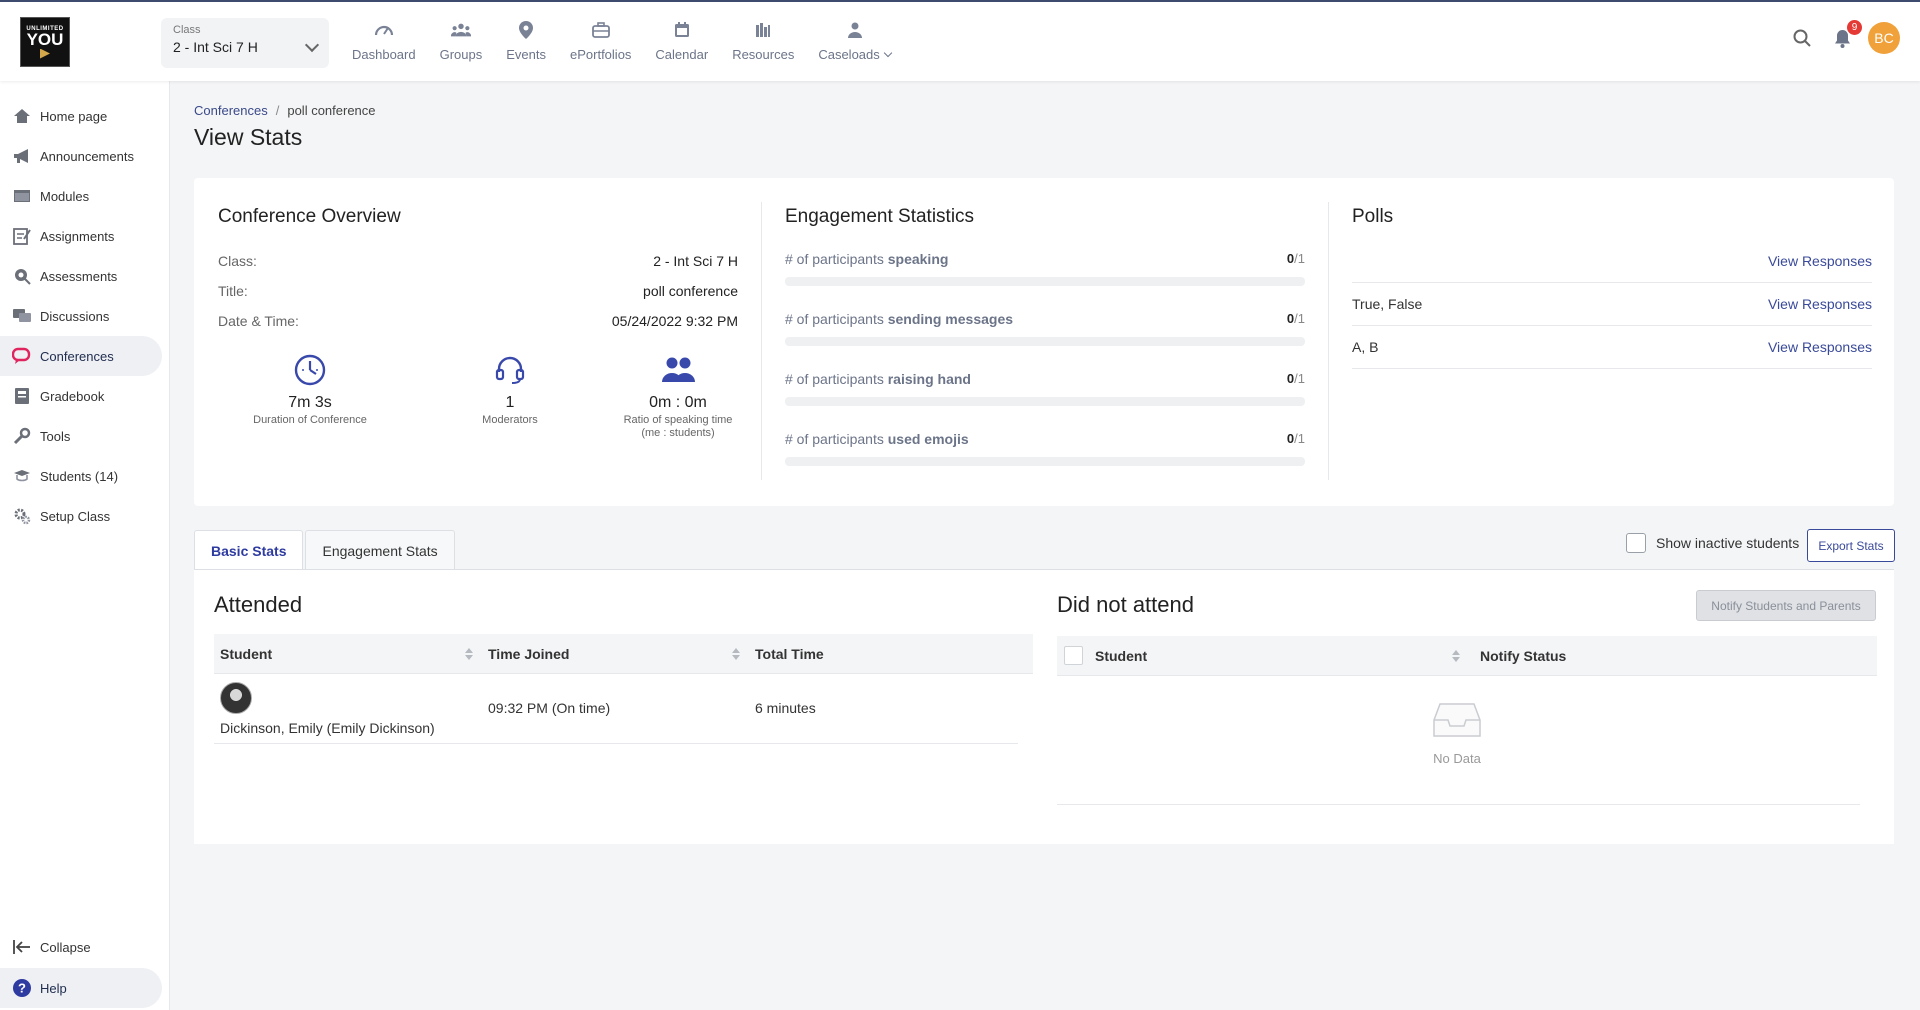 The height and width of the screenshot is (1010, 1920). Describe the element at coordinates (81, 316) in the screenshot. I see `sidebar-item-discussions: Discussions` at that location.